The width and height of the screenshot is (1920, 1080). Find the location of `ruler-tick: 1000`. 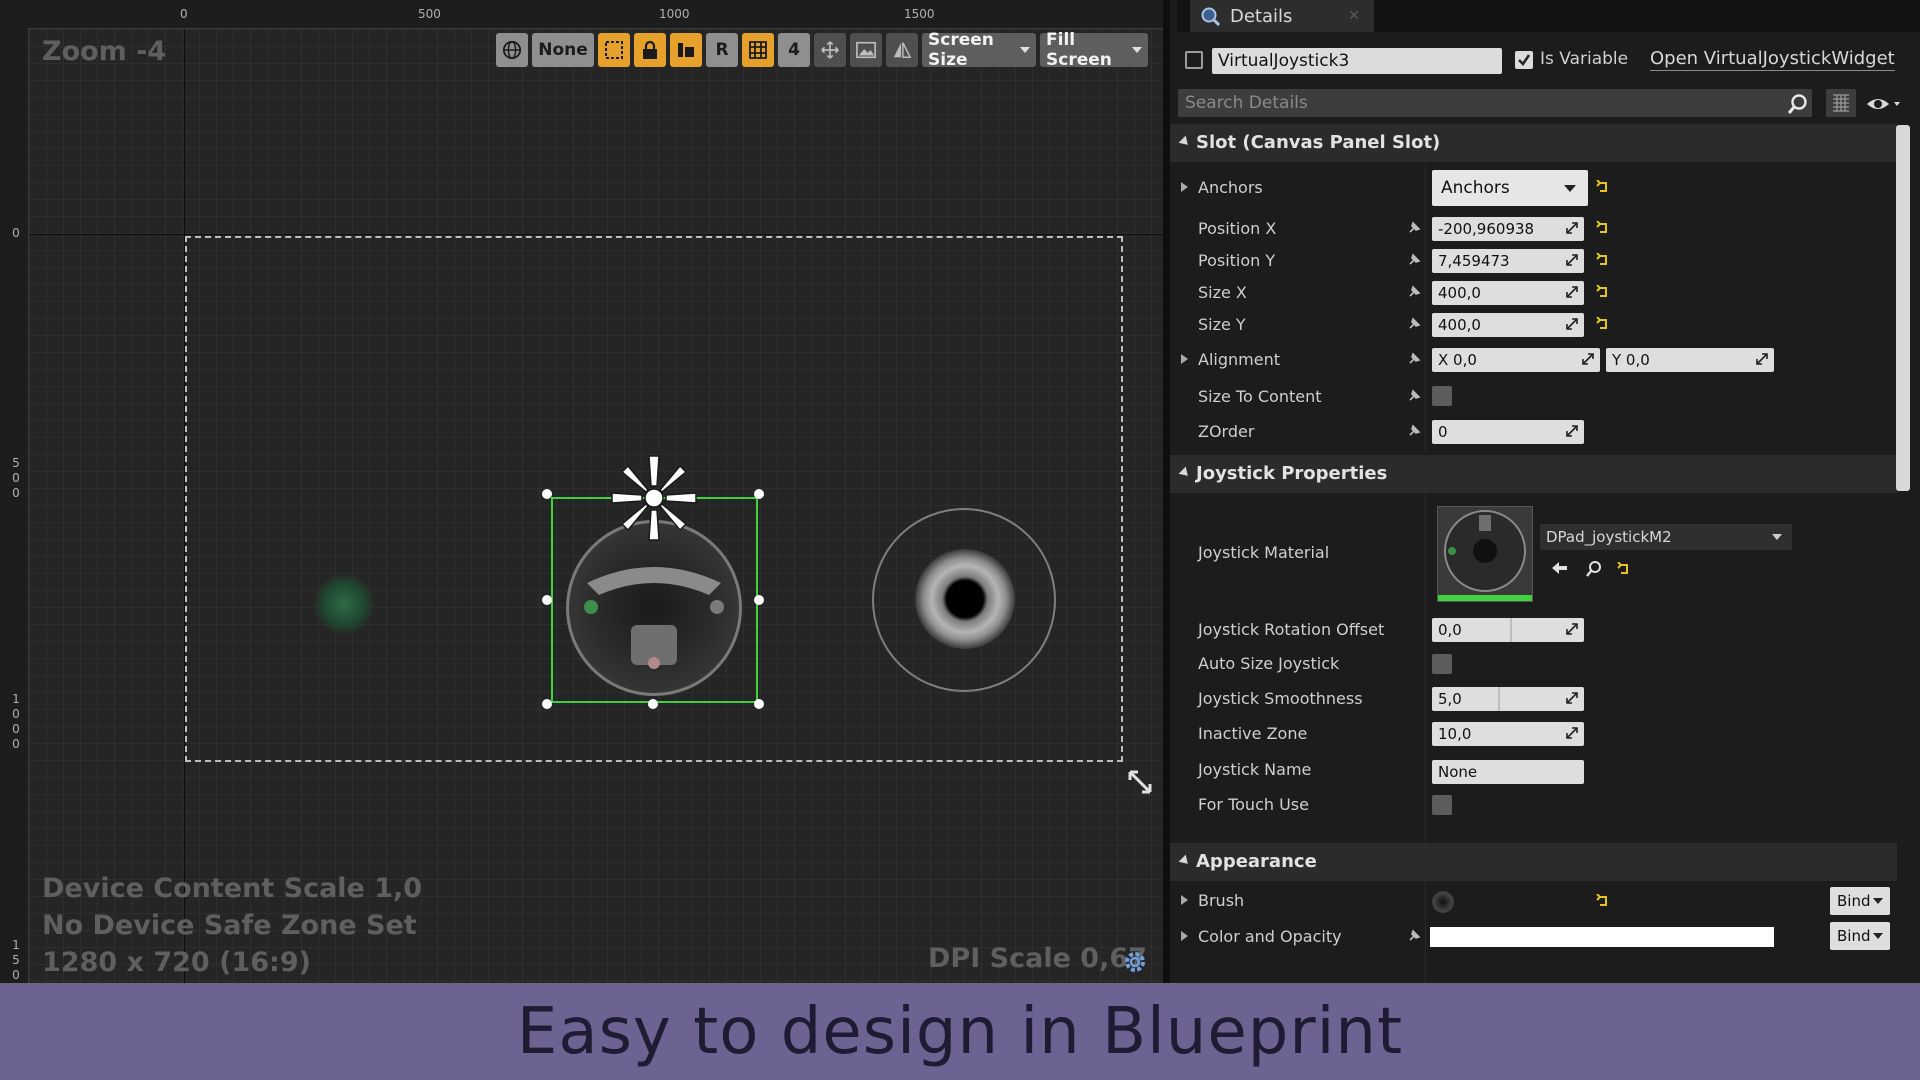

ruler-tick: 1000 is located at coordinates (674, 14).